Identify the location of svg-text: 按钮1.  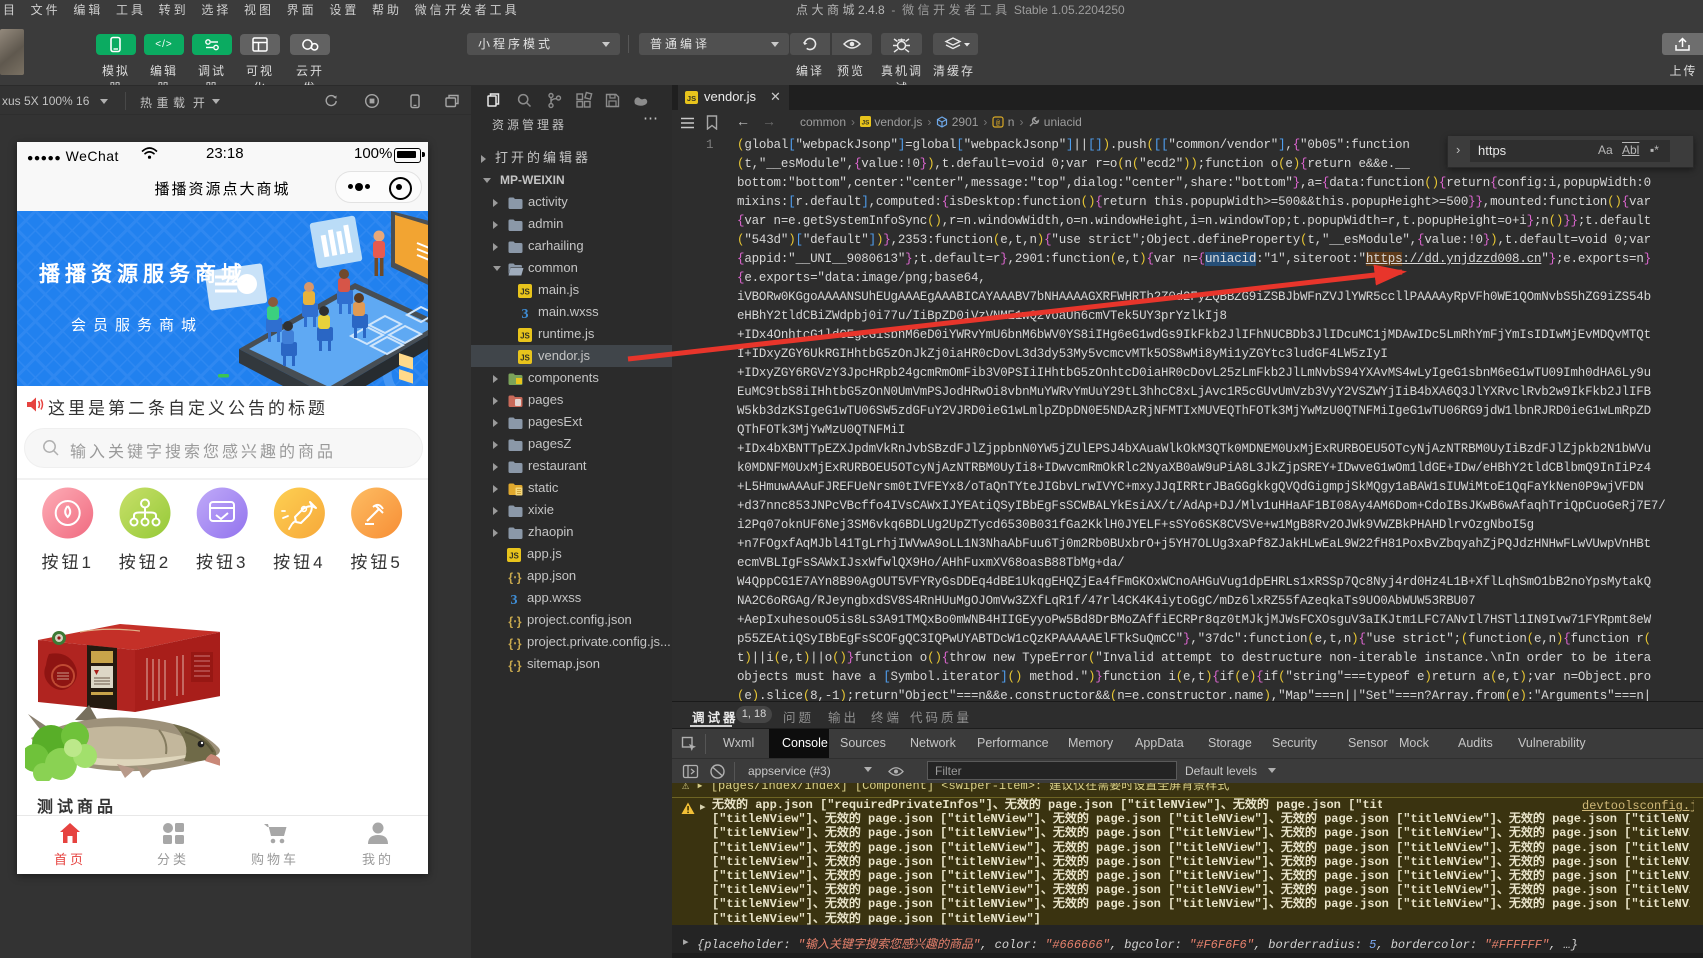
(67, 562).